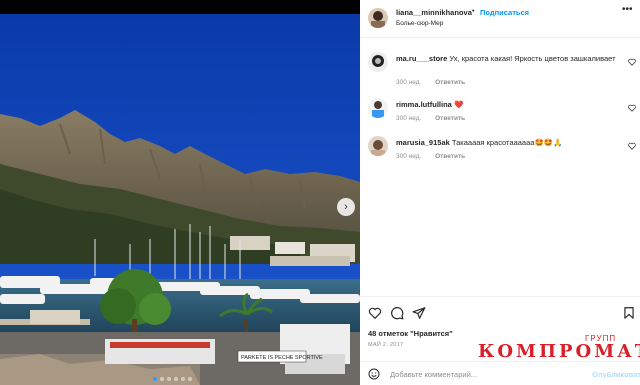  What do you see at coordinates (397, 313) in the screenshot?
I see `comment-icon` at bounding box center [397, 313].